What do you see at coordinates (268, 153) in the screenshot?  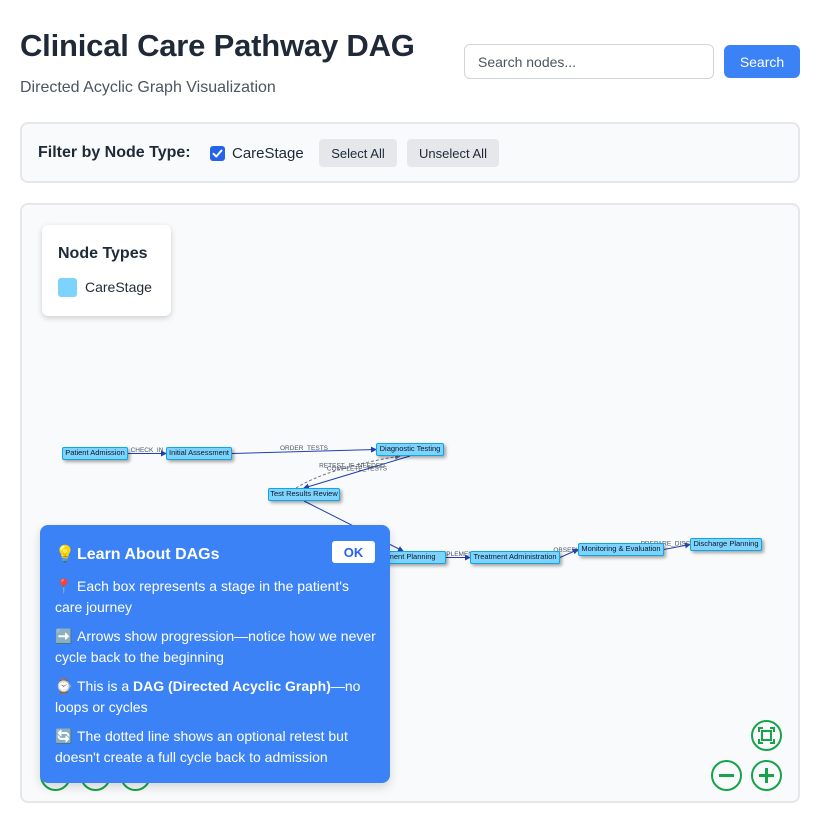 I see `carestage-checkbox-label: CareStage` at bounding box center [268, 153].